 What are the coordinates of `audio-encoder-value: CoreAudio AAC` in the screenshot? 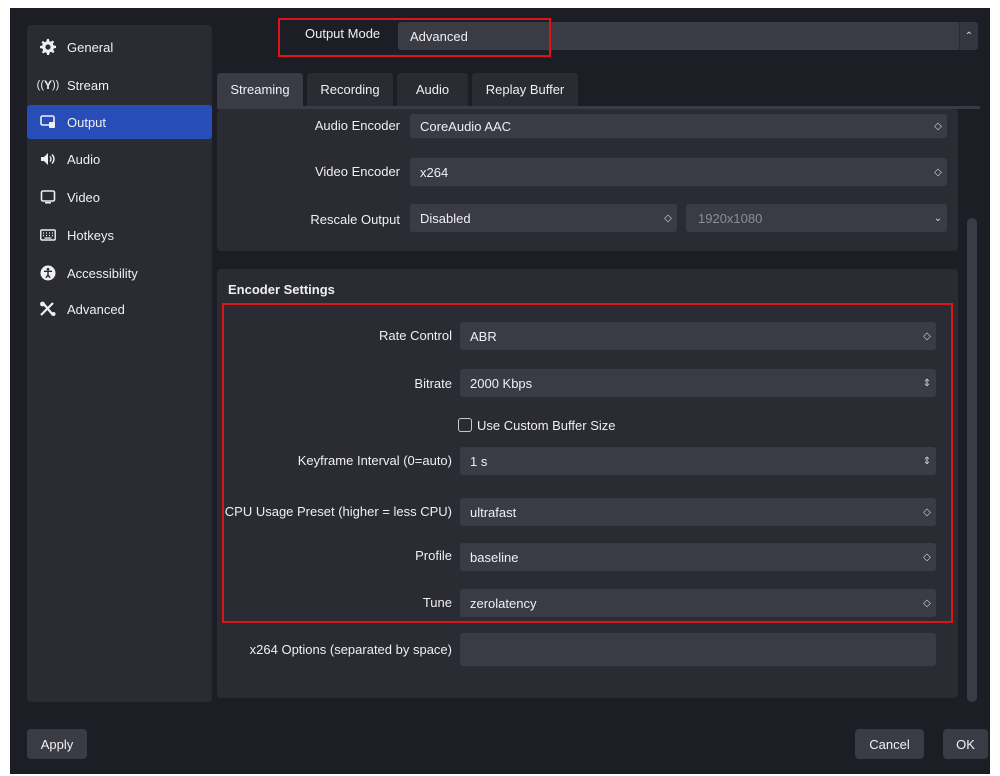 It's located at (466, 126).